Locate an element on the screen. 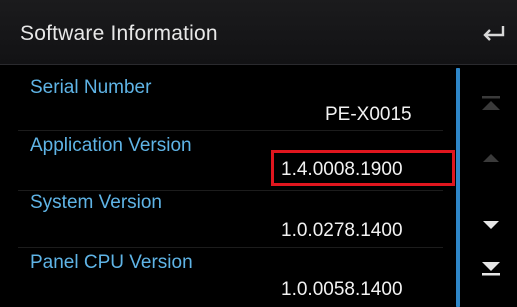 Image resolution: width=517 pixels, height=307 pixels. panel-cpu-version-label: Panel CPU Version is located at coordinates (111, 262).